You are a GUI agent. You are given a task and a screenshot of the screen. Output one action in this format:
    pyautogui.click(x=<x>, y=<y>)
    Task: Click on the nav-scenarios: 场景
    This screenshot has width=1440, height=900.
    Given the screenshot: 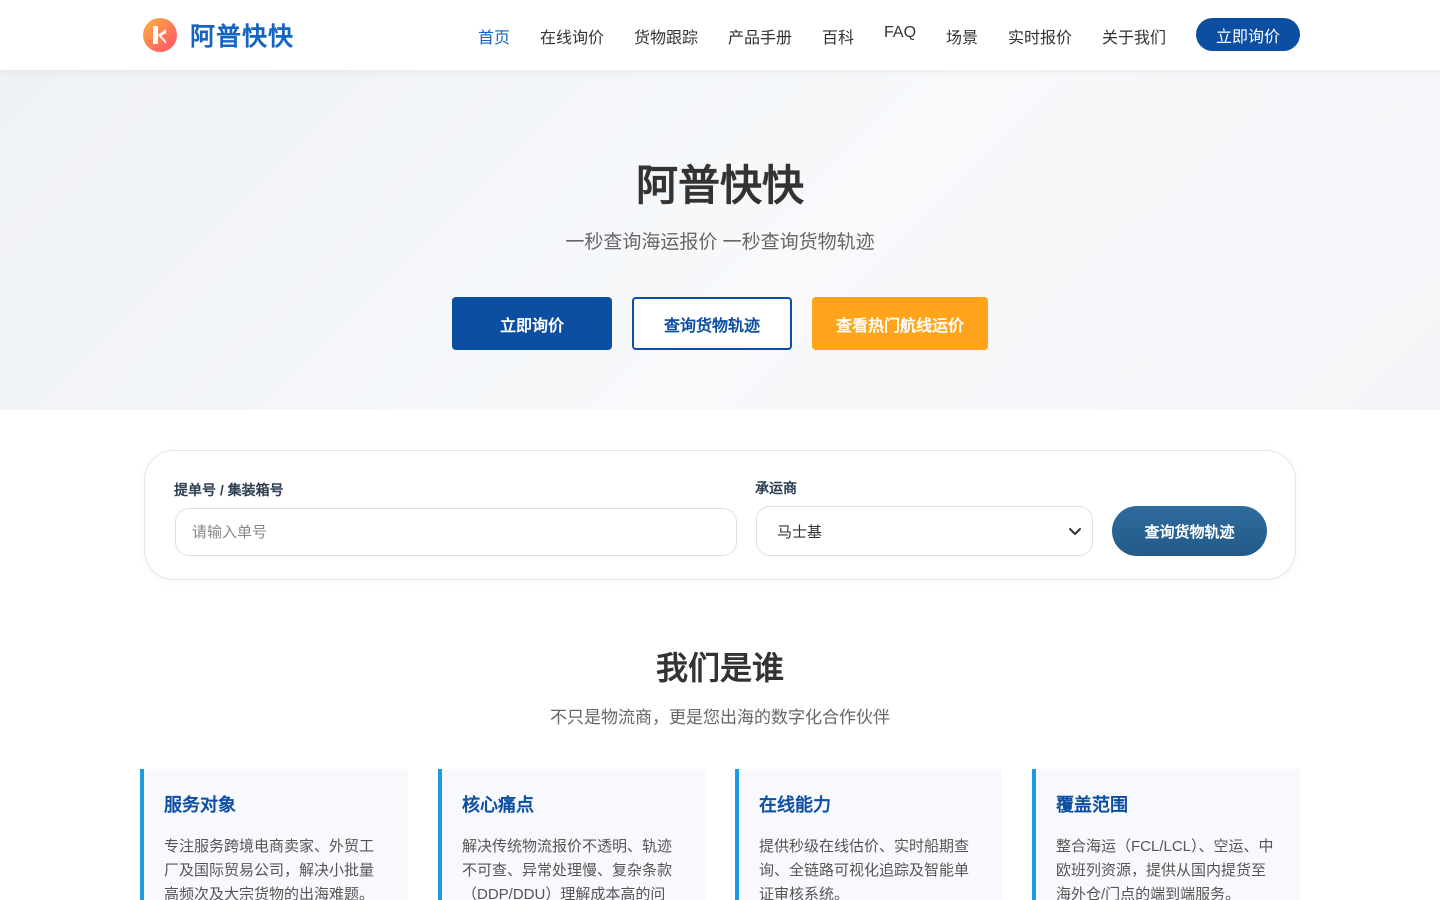 What is the action you would take?
    pyautogui.click(x=962, y=36)
    